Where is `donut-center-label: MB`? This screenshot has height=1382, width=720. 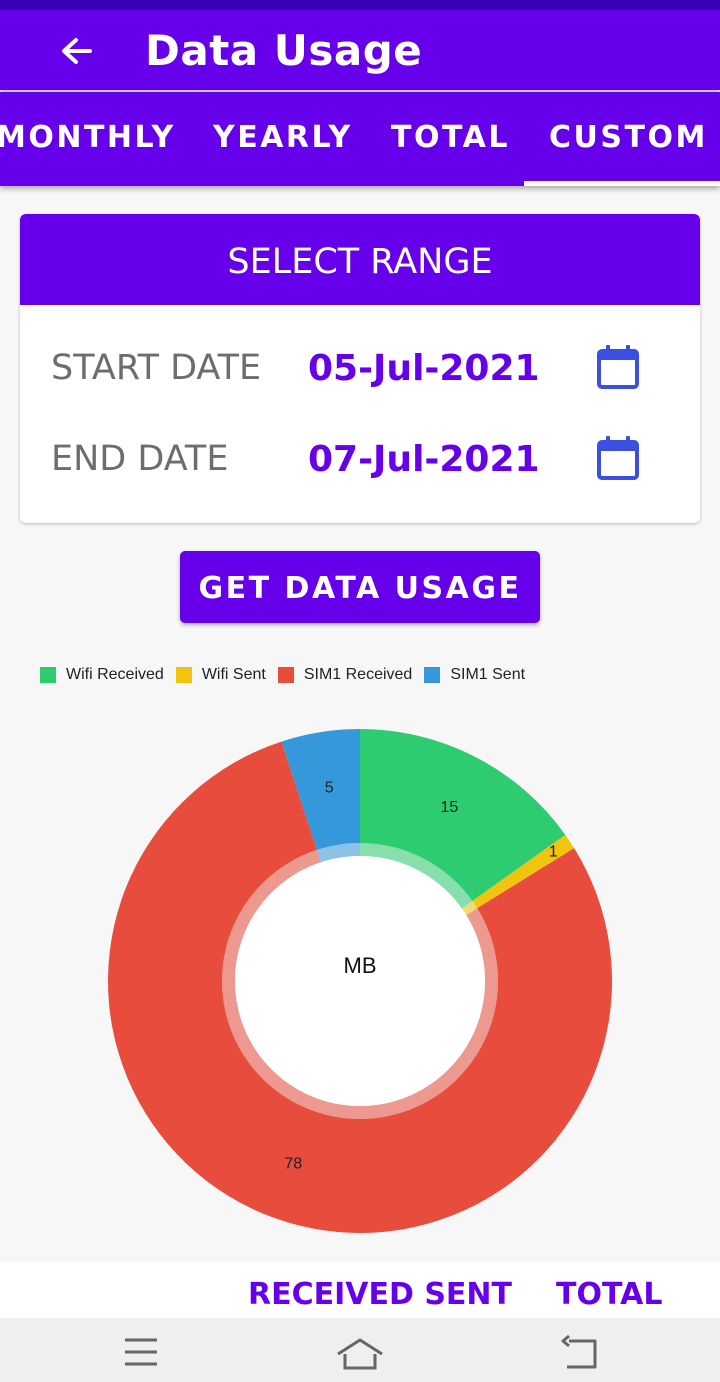 donut-center-label: MB is located at coordinates (360, 965).